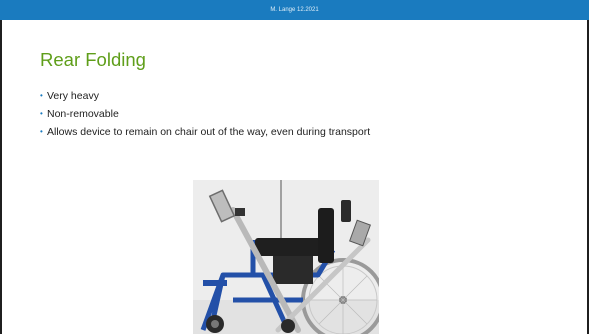  Describe the element at coordinates (294, 10) in the screenshot. I see `header-text: M. Lange 12.2021` at that location.